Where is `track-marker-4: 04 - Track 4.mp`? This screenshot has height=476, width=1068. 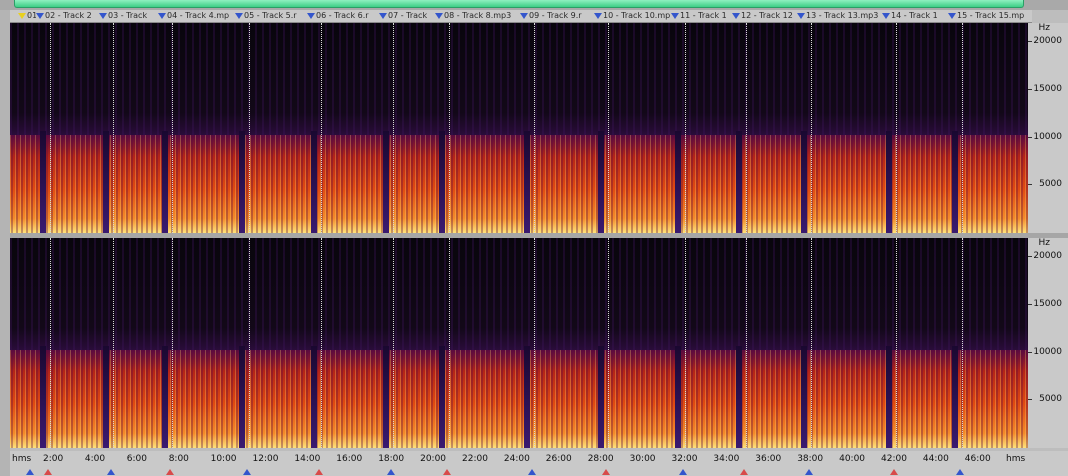 track-marker-4: 04 - Track 4.mp is located at coordinates (196, 16).